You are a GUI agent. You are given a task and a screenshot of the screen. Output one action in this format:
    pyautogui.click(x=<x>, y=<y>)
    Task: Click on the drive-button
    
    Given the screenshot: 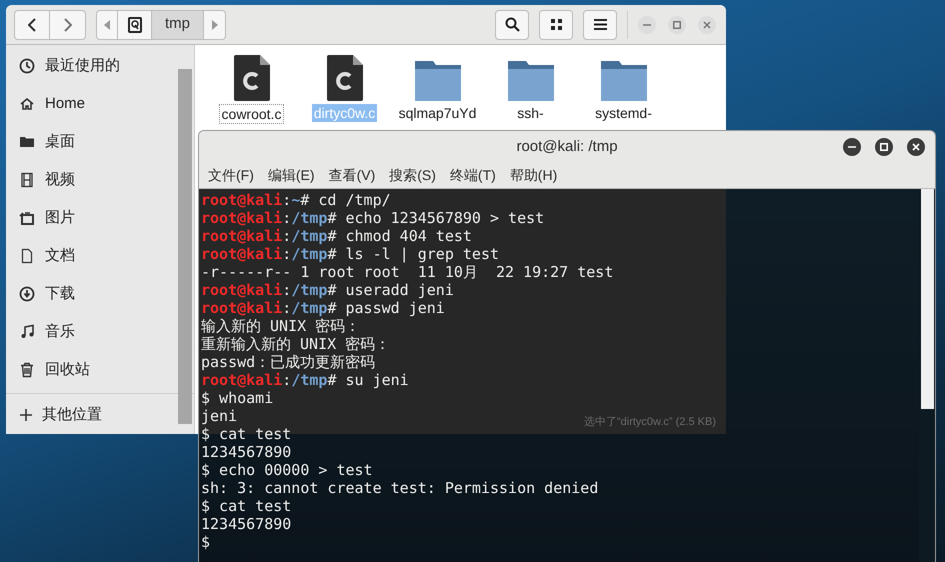 What is the action you would take?
    pyautogui.click(x=135, y=25)
    